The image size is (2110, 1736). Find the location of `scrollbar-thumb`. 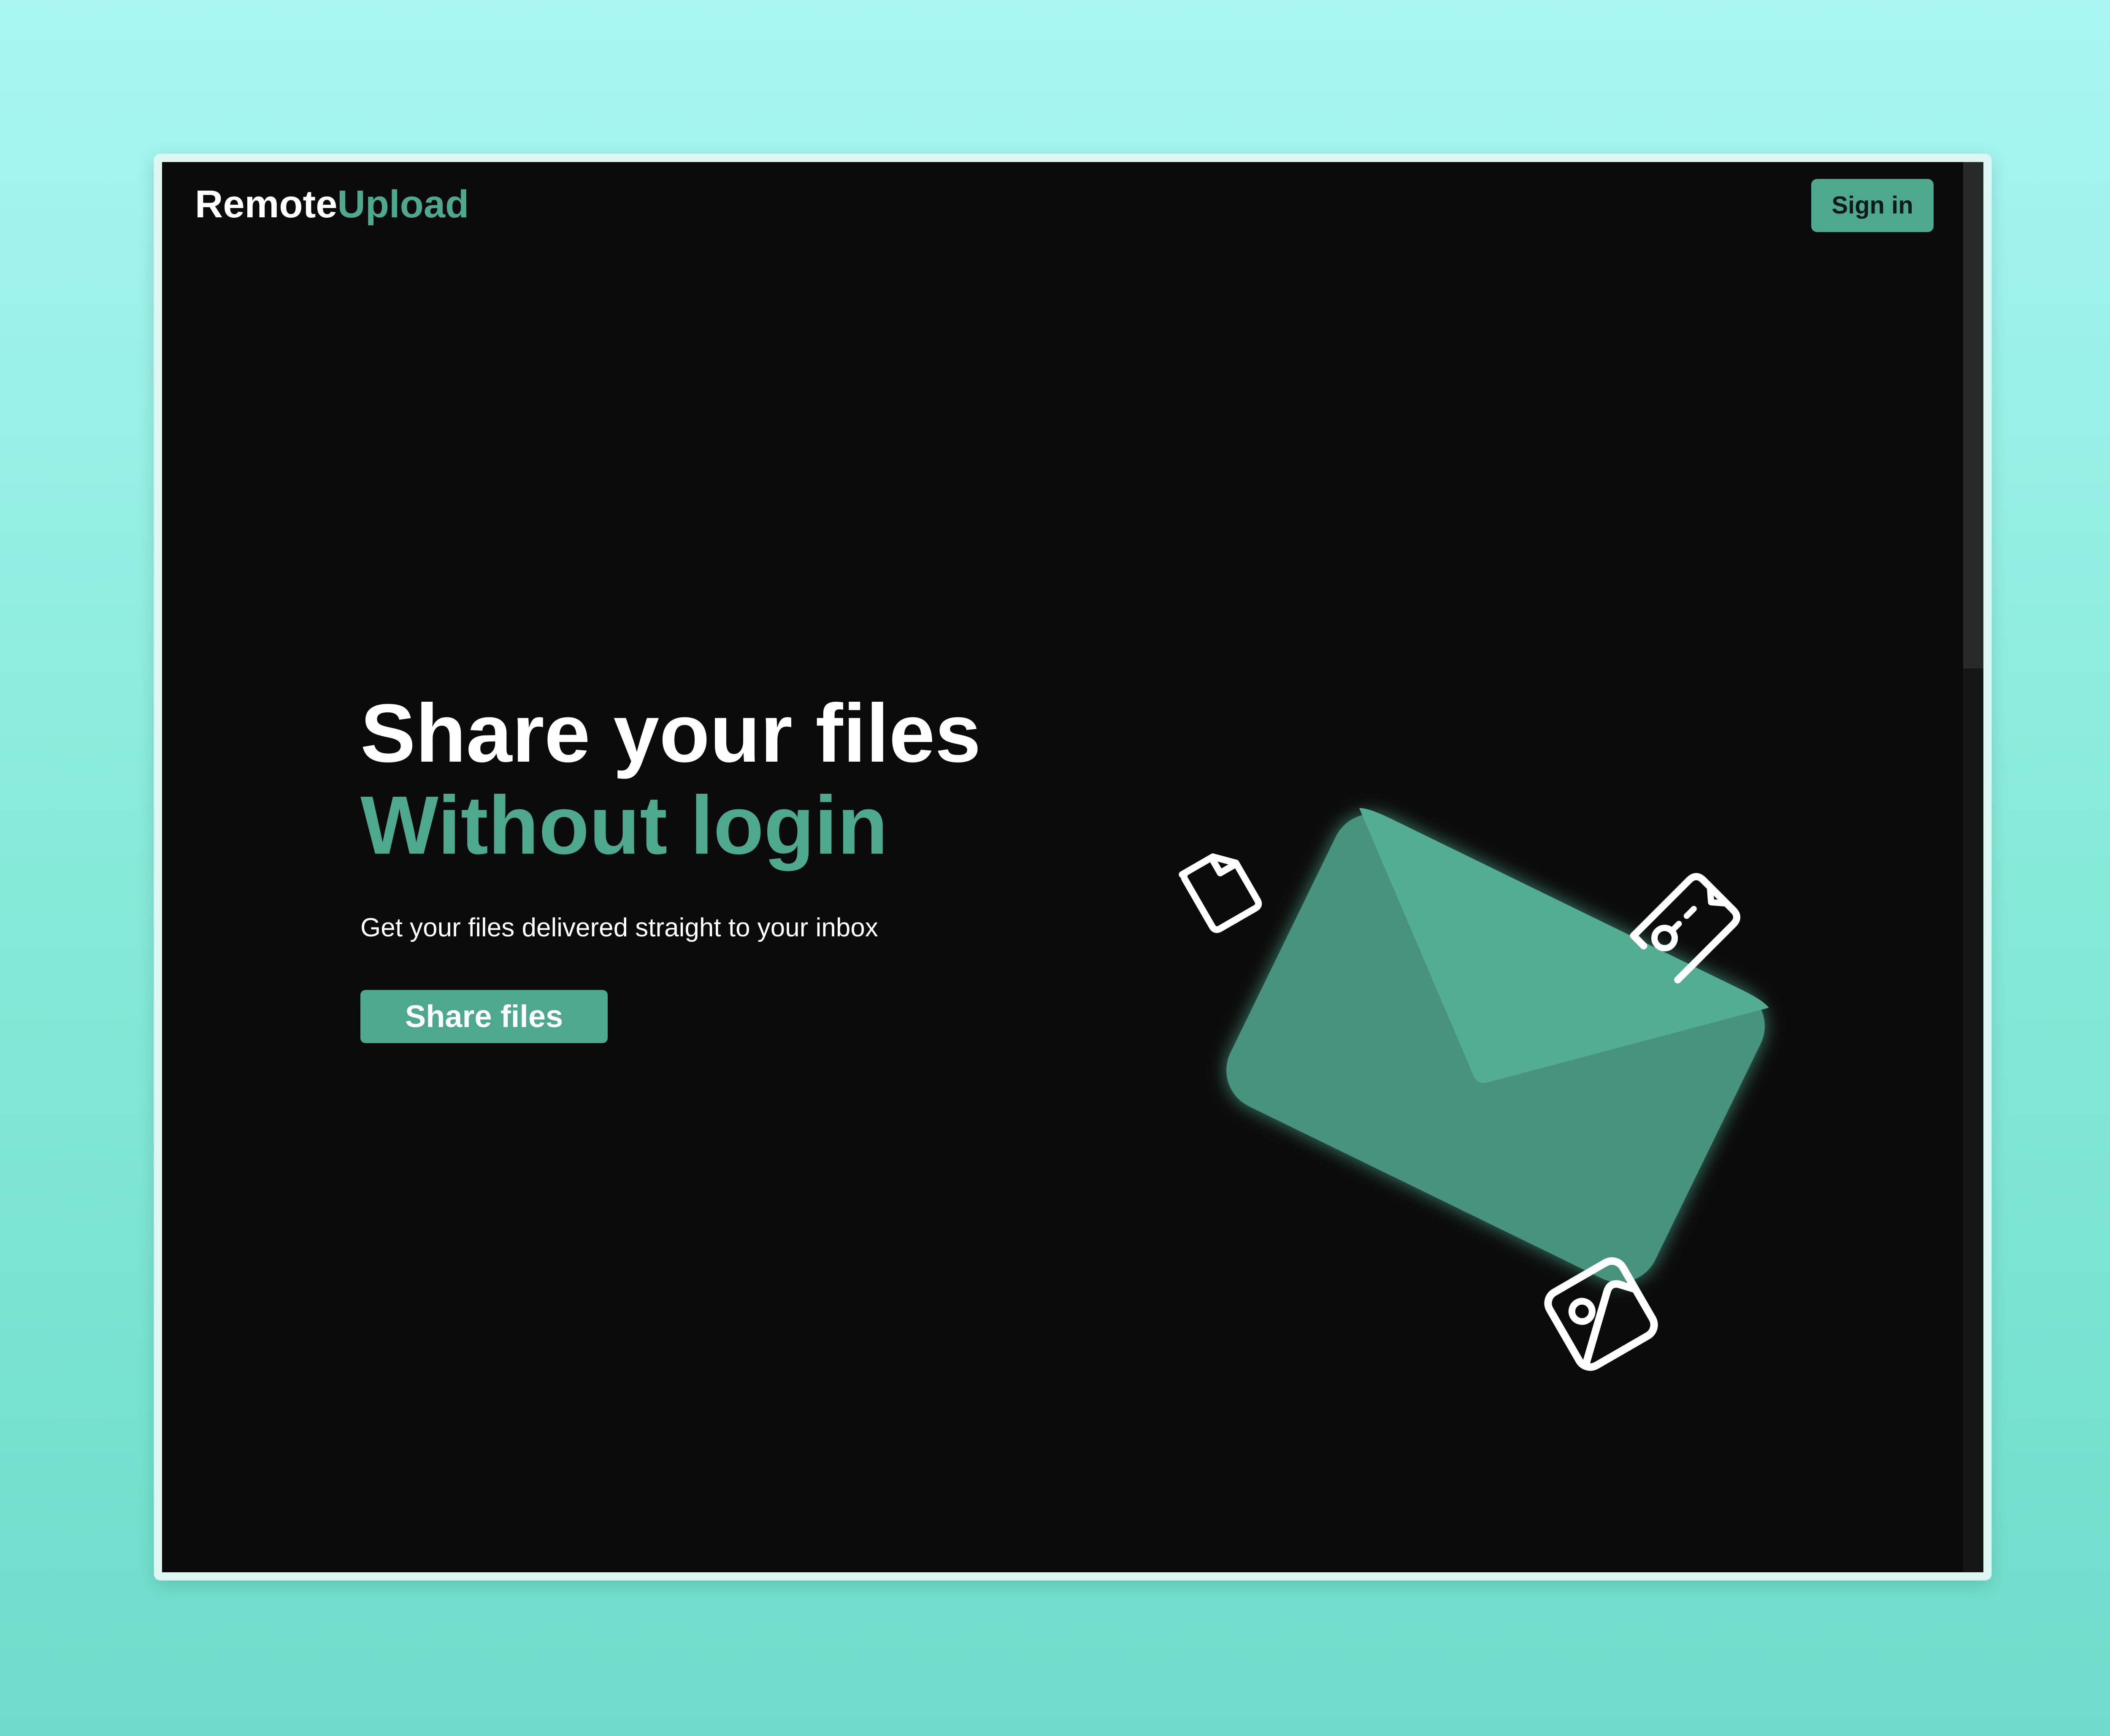

scrollbar-thumb is located at coordinates (1973, 415).